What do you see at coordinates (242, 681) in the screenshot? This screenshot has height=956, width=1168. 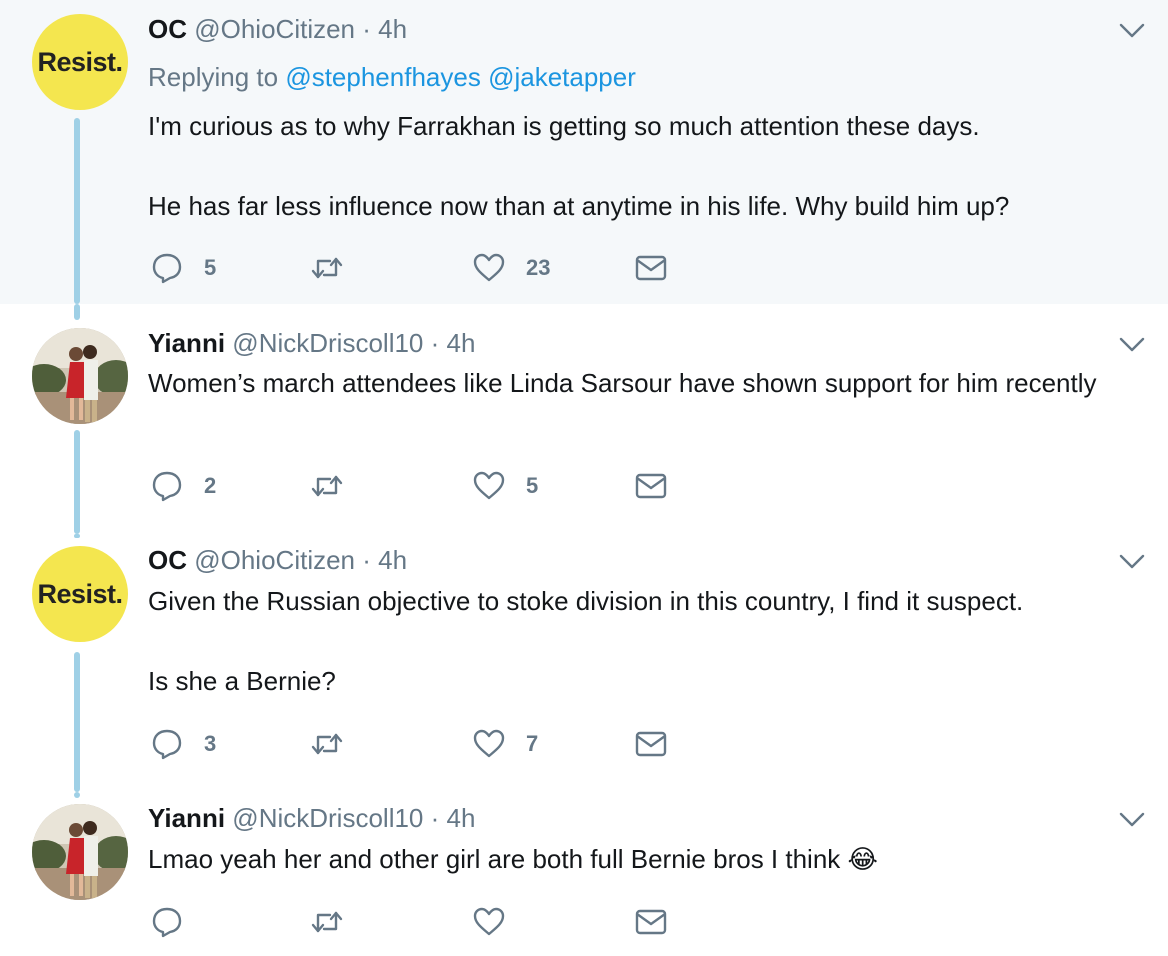 I see `tweet-paragraph: Is she a Bernie?` at bounding box center [242, 681].